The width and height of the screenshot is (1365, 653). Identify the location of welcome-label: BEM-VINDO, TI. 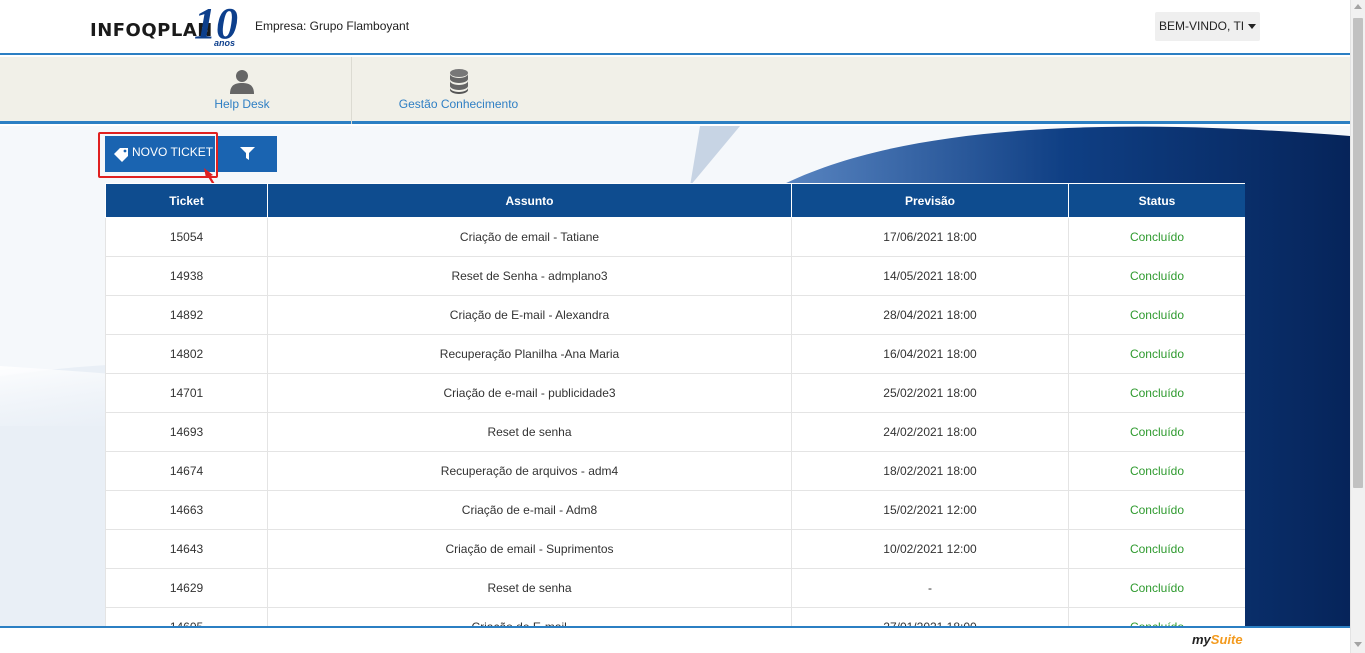
(1202, 26).